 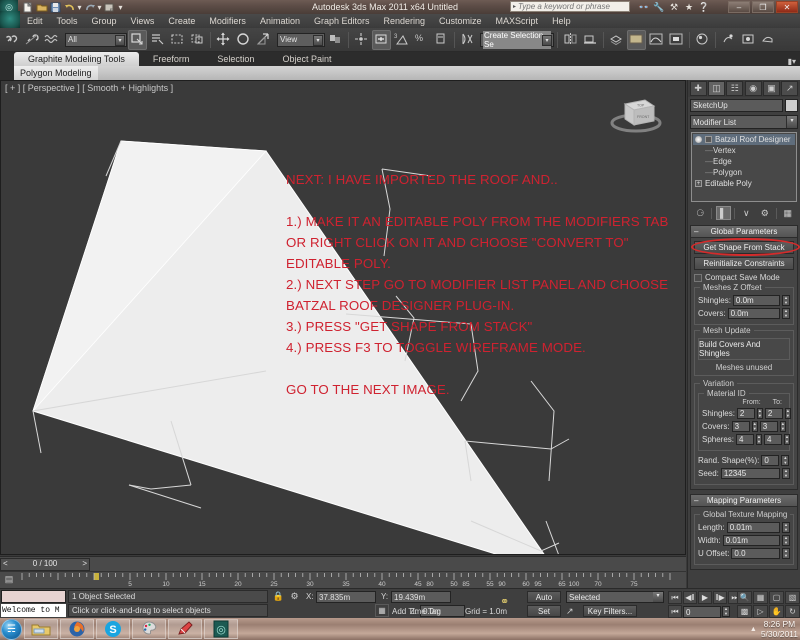 What do you see at coordinates (760, 611) in the screenshot?
I see `walkthrough-icon: ▷` at bounding box center [760, 611].